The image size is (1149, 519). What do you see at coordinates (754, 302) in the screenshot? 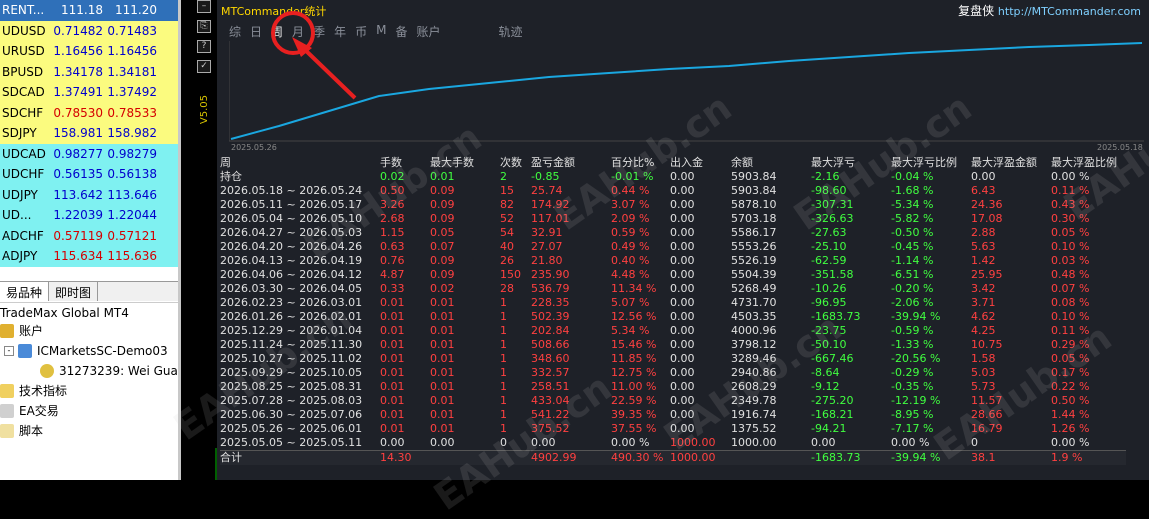
I see `table-cell: 4731.70` at bounding box center [754, 302].